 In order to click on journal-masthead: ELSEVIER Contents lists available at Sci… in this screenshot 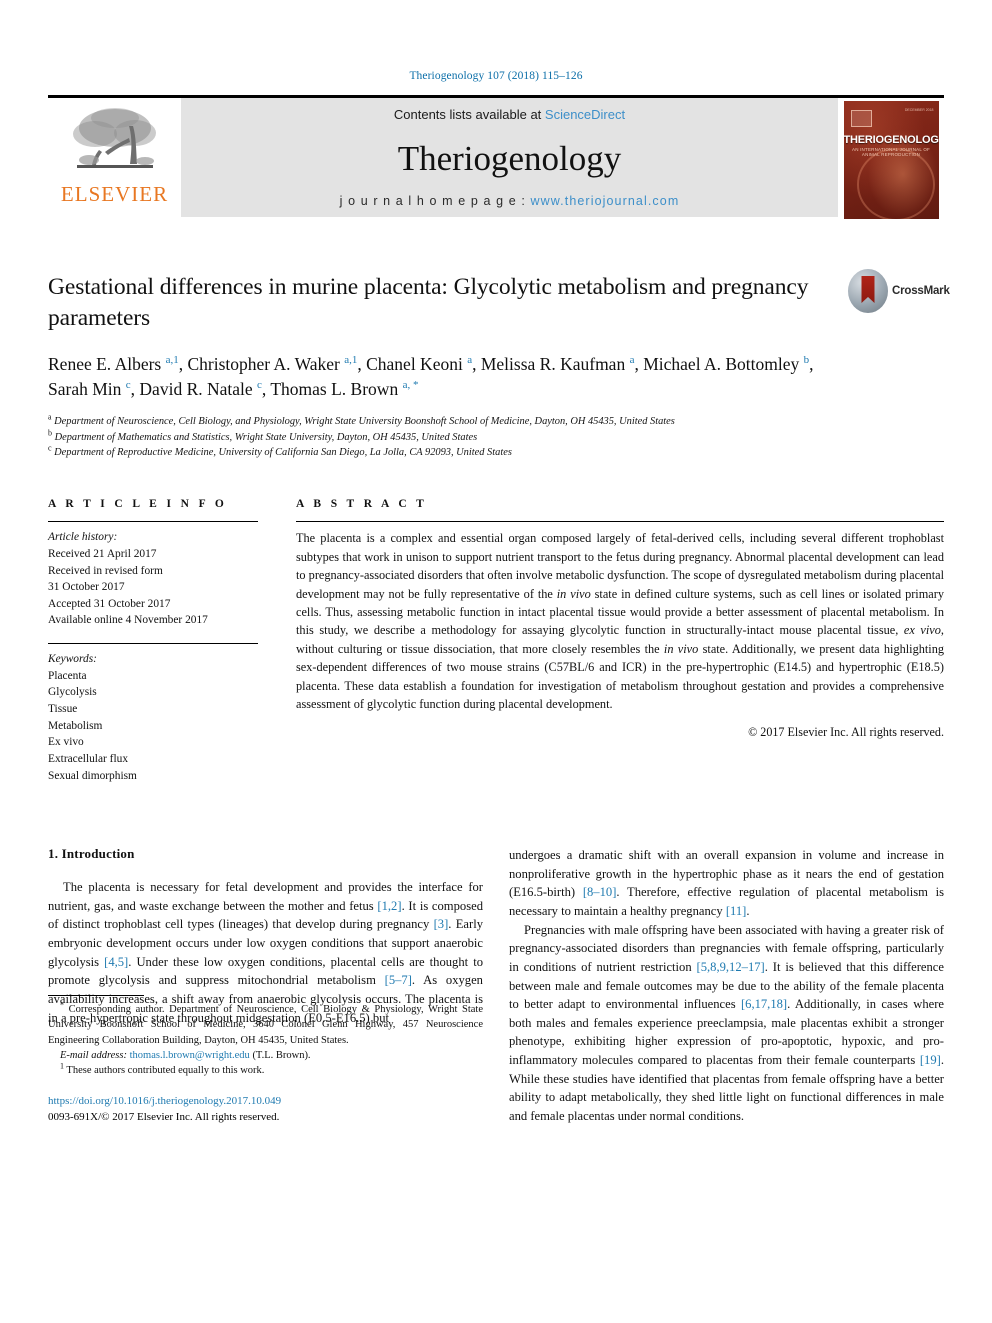, I will do `click(496, 157)`.